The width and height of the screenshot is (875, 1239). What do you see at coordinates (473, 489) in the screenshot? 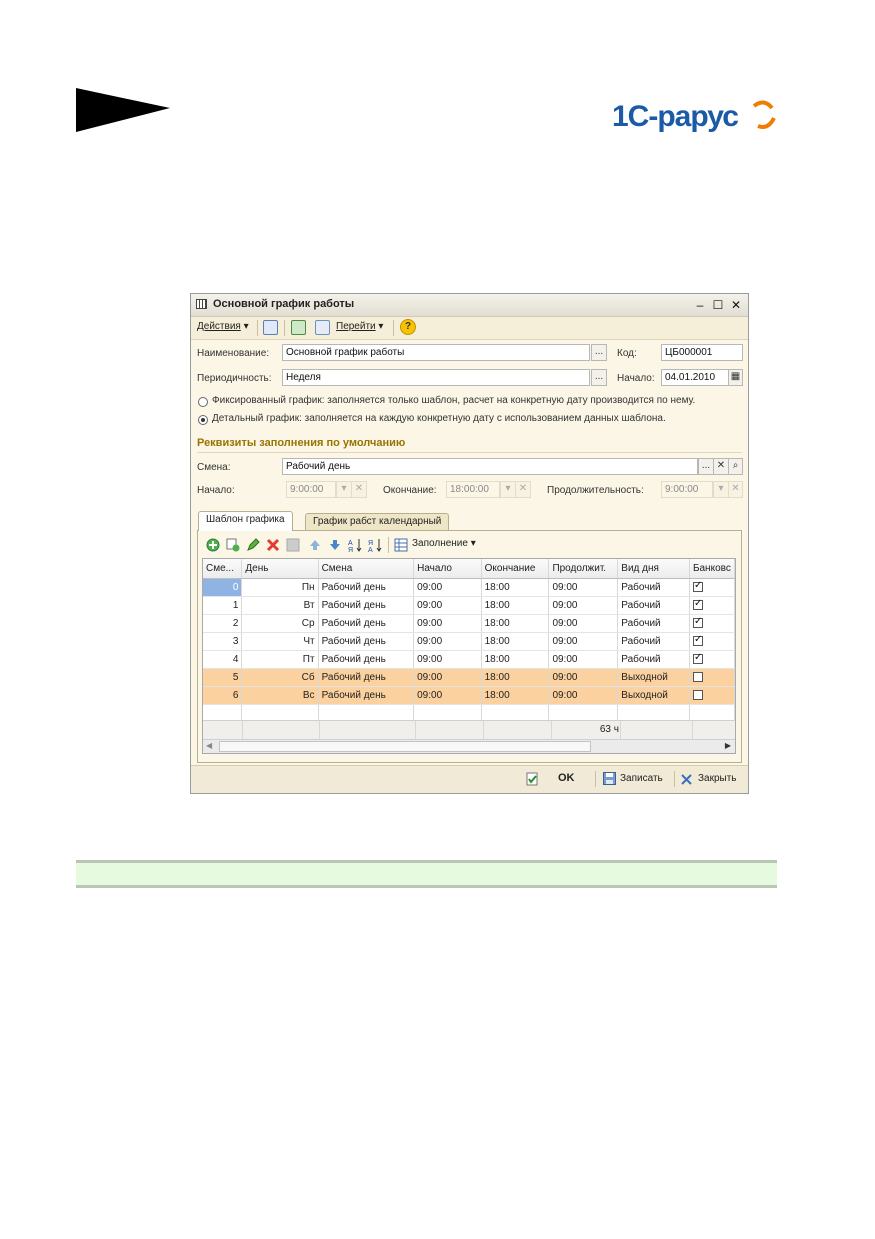
I see `time-end-field: 18:00:00` at bounding box center [473, 489].